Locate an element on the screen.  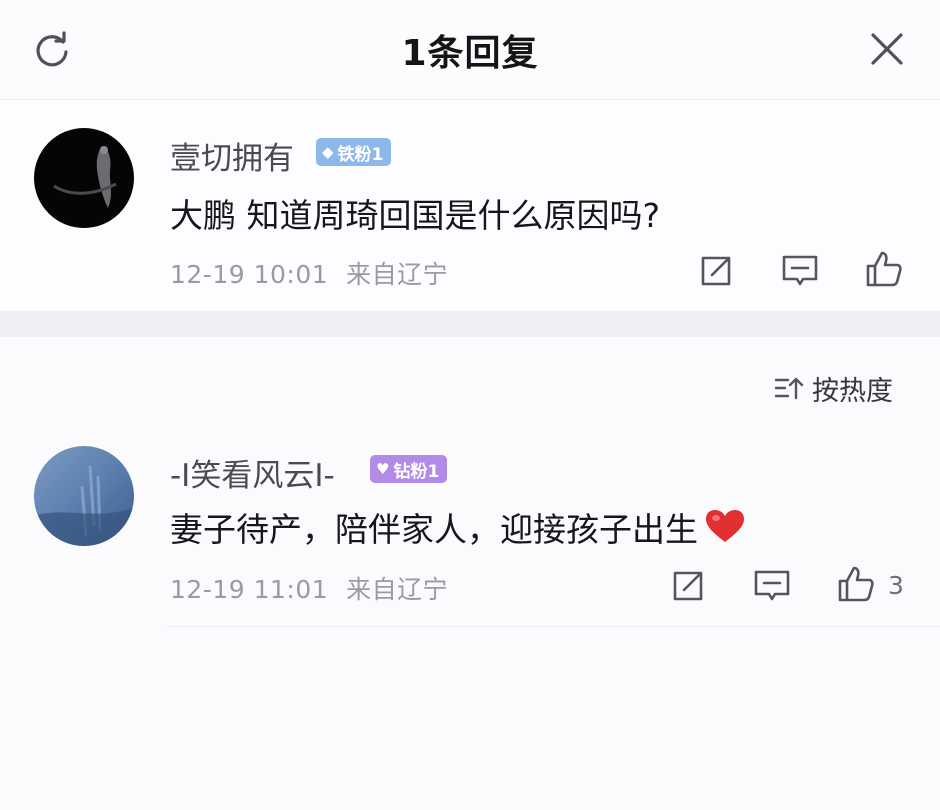
sort-by-heat-button: 按热度 is located at coordinates (833, 388).